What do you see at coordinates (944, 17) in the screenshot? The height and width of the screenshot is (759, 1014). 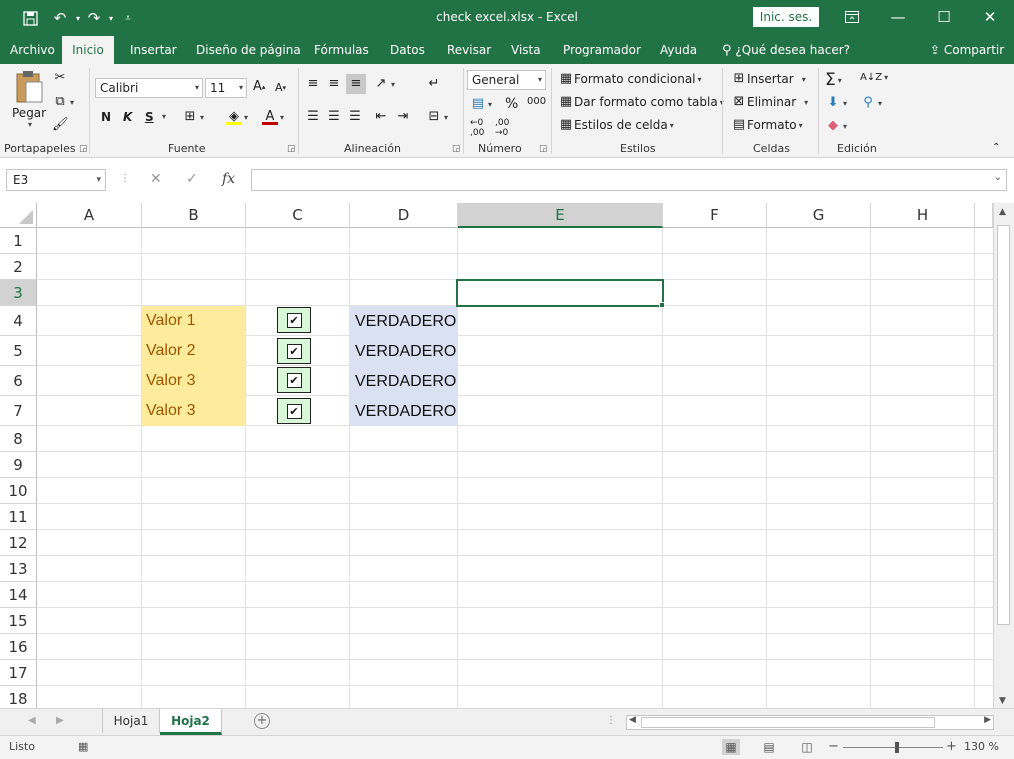 I see `maximize-icon: ☐` at bounding box center [944, 17].